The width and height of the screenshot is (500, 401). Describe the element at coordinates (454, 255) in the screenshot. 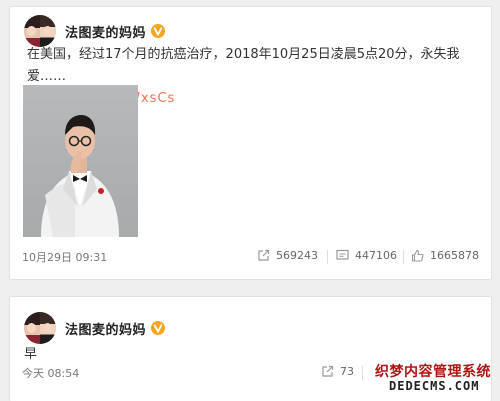

I see `like-count: 1665878` at that location.